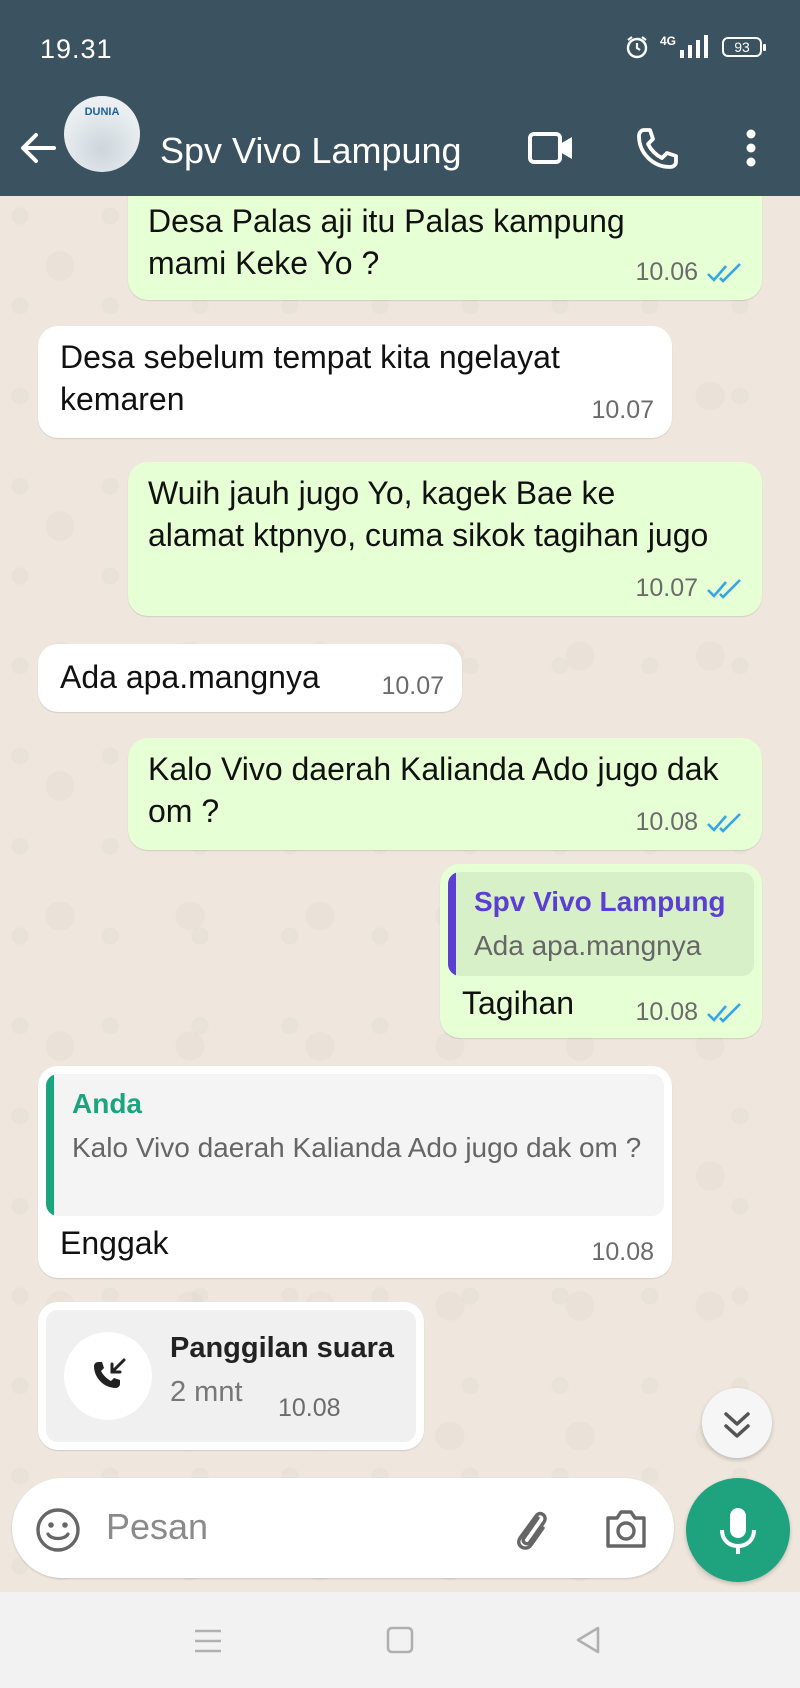 This screenshot has height=1688, width=800. Describe the element at coordinates (38, 148) in the screenshot. I see `back-arrow-icon` at that location.